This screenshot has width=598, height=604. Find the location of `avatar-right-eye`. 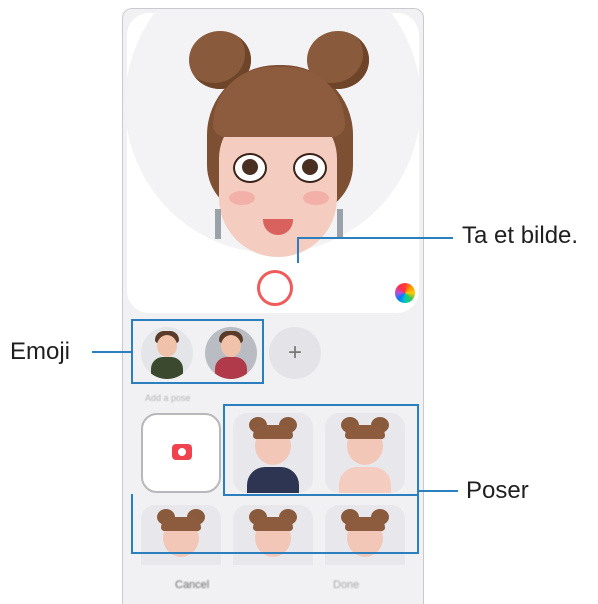

avatar-right-eye is located at coordinates (310, 168).